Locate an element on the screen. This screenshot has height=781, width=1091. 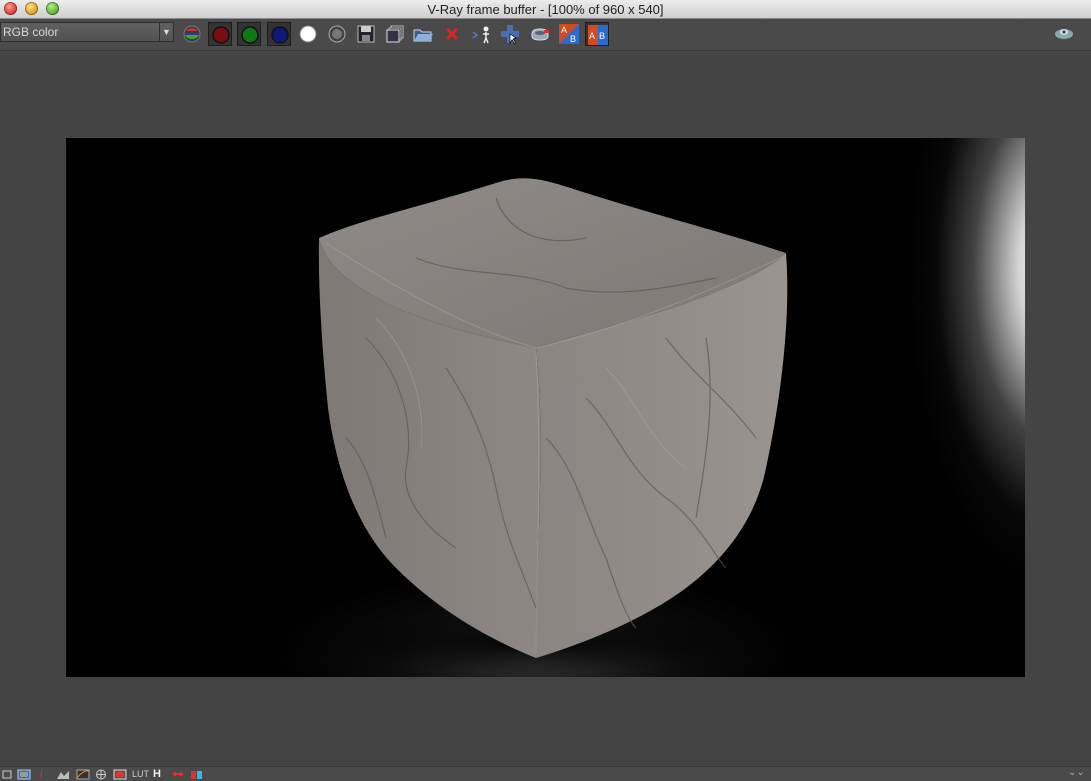
exposure-icon is located at coordinates (101, 774).